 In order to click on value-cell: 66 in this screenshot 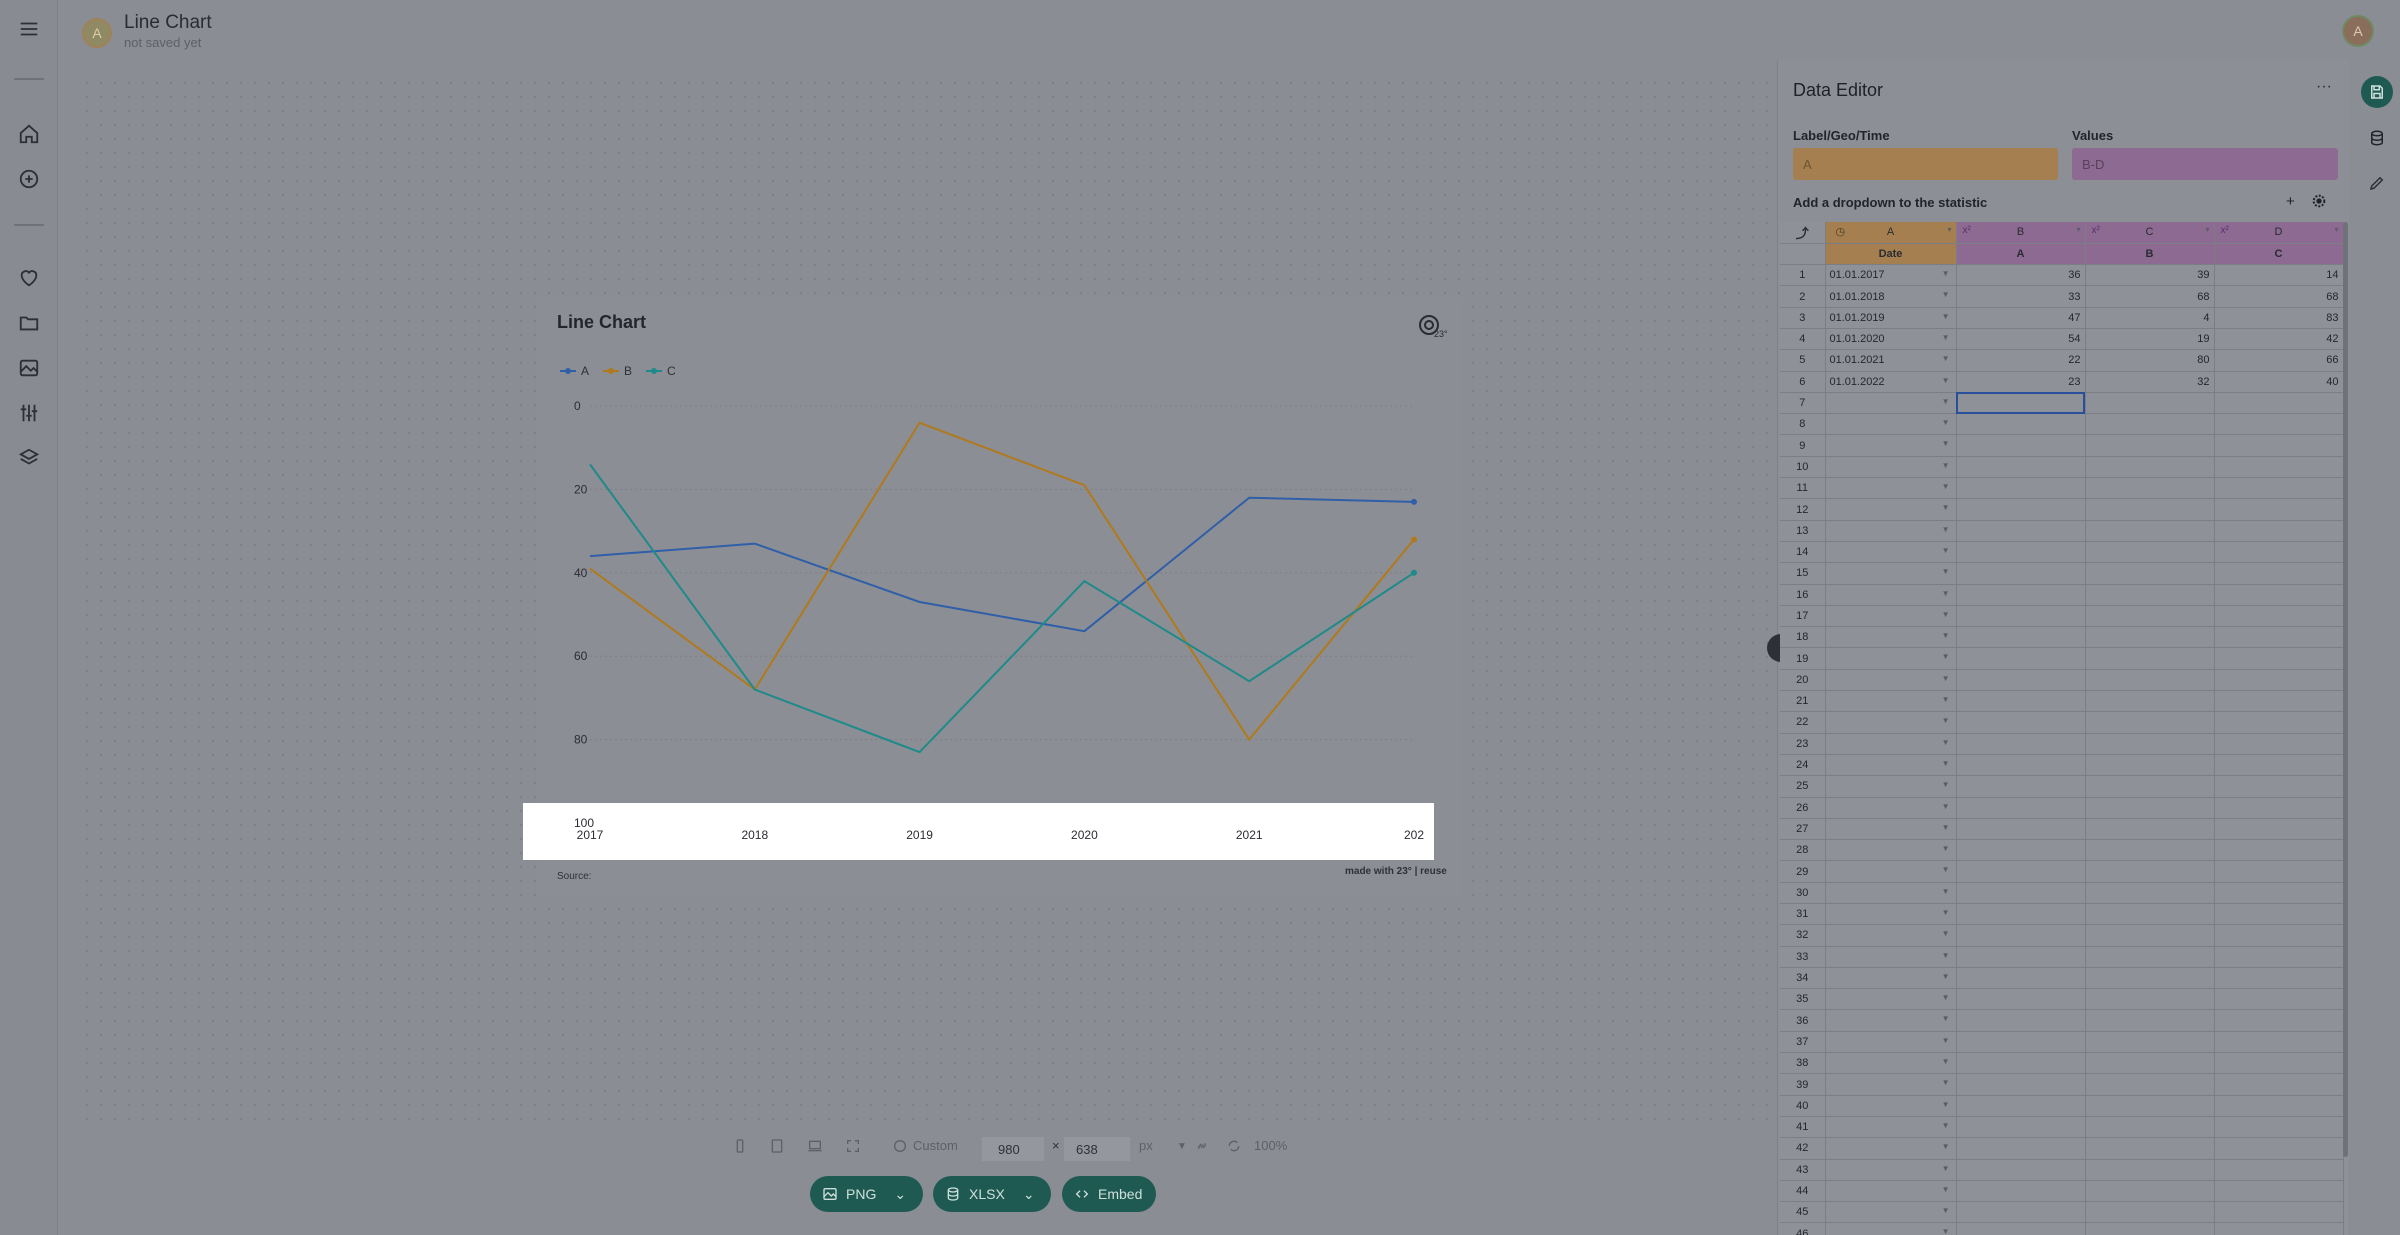, I will do `click(2279, 360)`.